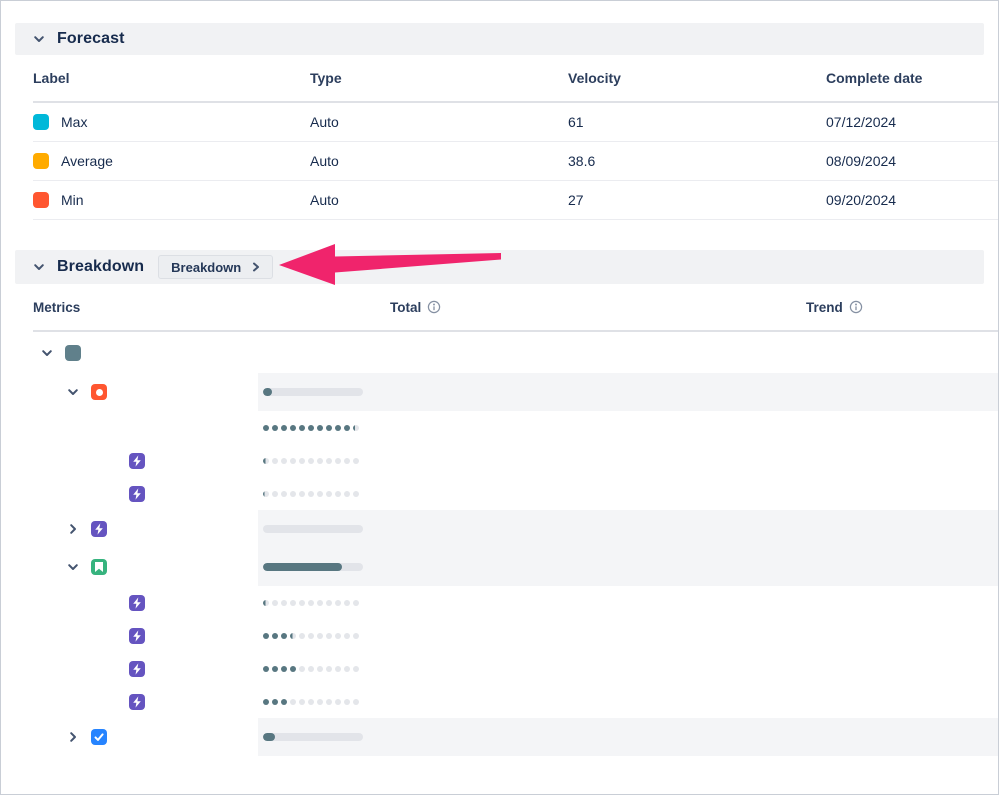 This screenshot has width=999, height=795. I want to click on breakdown-col-trend-label: Trend, so click(824, 307).